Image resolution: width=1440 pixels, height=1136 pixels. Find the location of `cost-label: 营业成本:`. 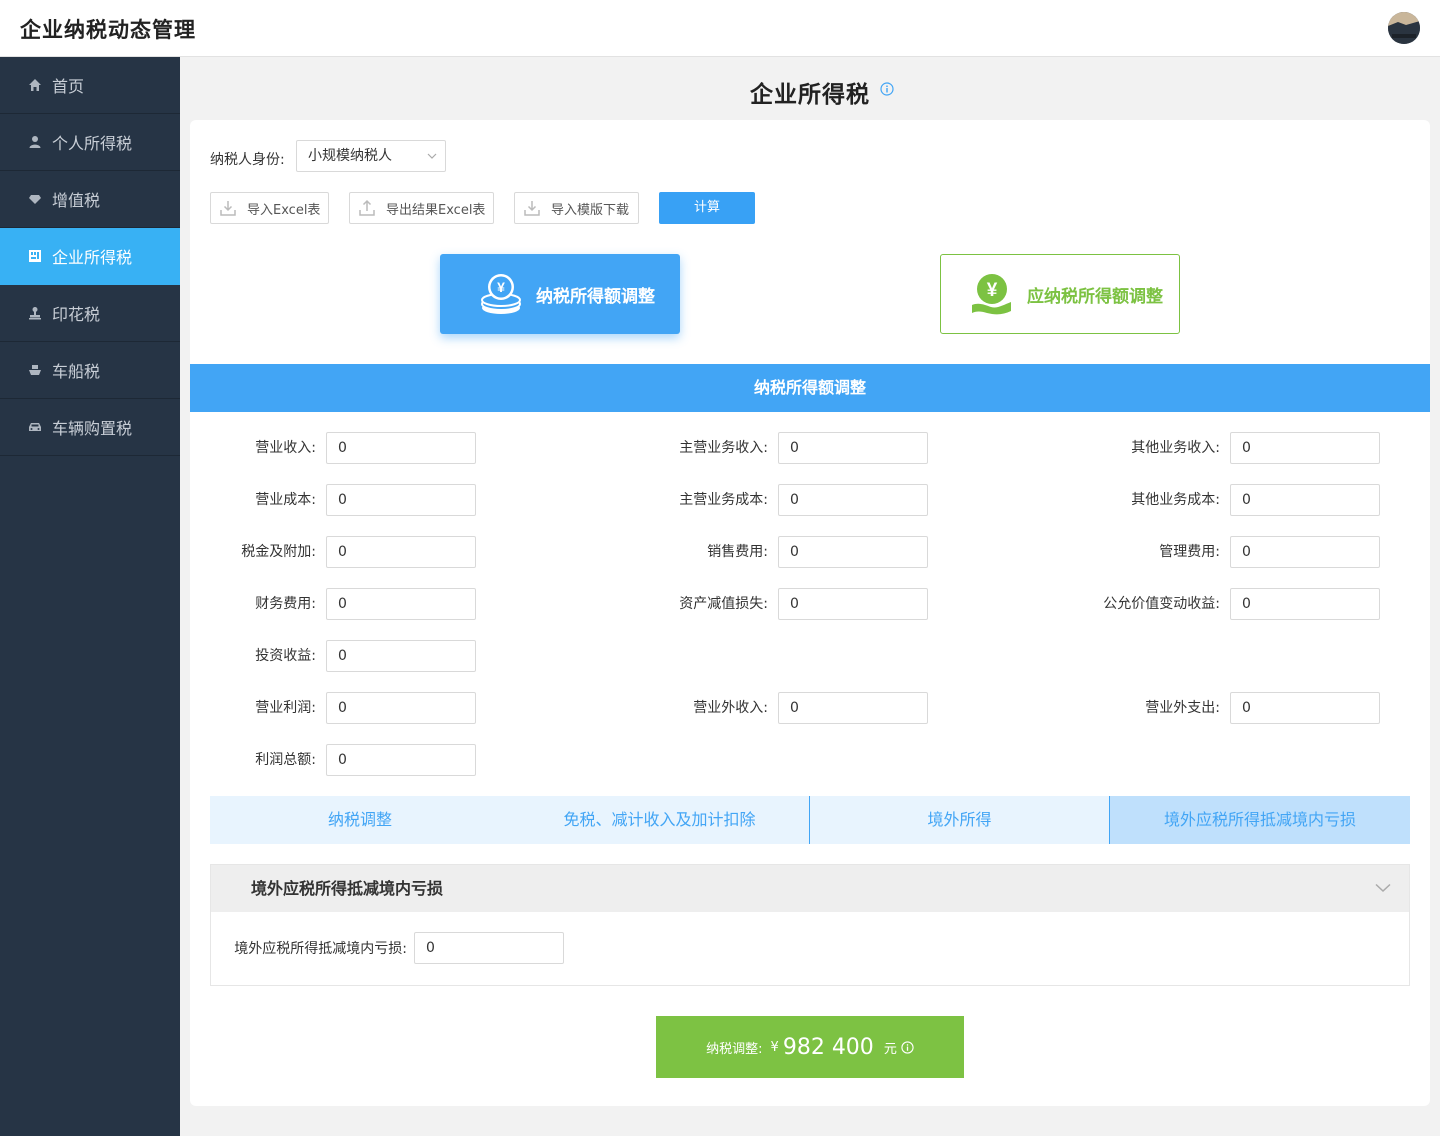

cost-label: 营业成本: is located at coordinates (285, 500).